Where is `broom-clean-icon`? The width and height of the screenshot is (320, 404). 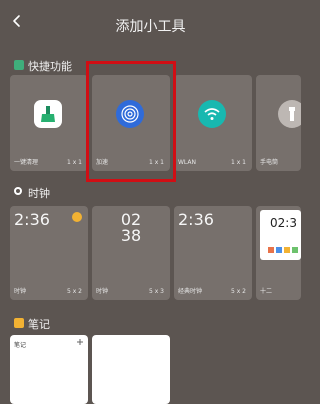 broom-clean-icon is located at coordinates (48, 114).